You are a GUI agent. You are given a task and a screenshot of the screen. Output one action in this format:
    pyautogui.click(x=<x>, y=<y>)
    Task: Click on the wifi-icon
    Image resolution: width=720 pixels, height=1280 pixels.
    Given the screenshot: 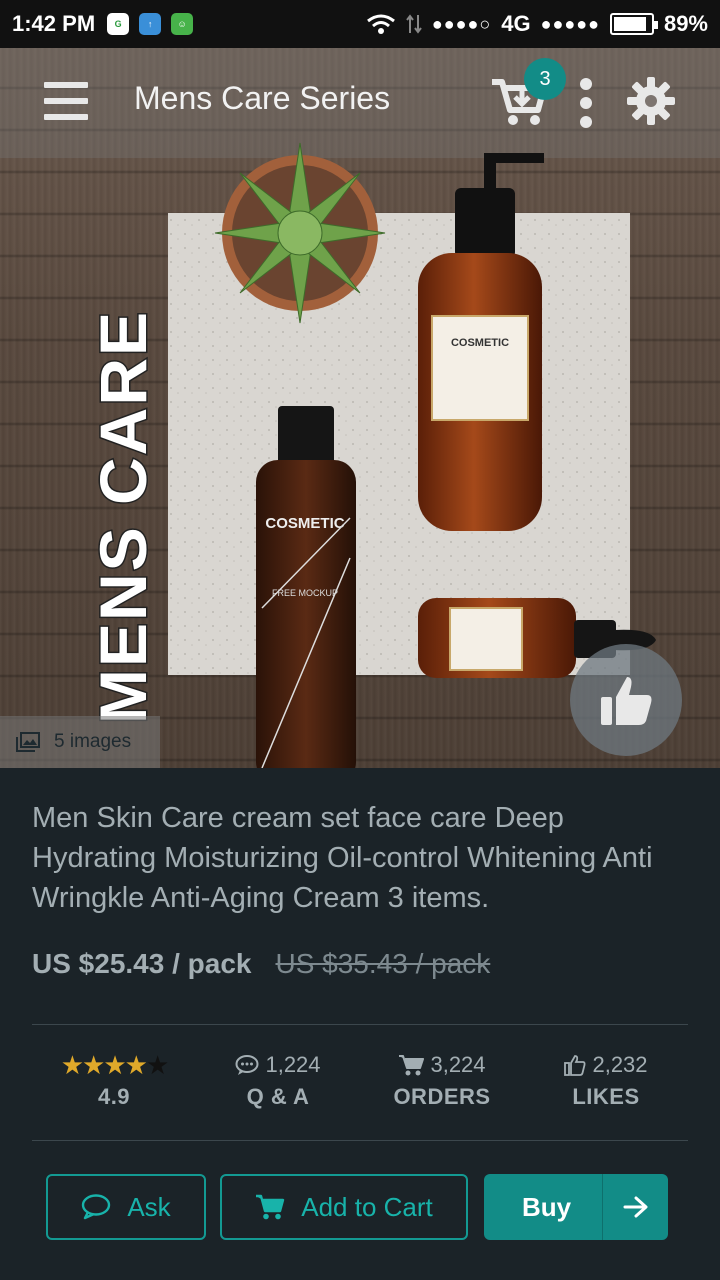 What is the action you would take?
    pyautogui.click(x=380, y=24)
    